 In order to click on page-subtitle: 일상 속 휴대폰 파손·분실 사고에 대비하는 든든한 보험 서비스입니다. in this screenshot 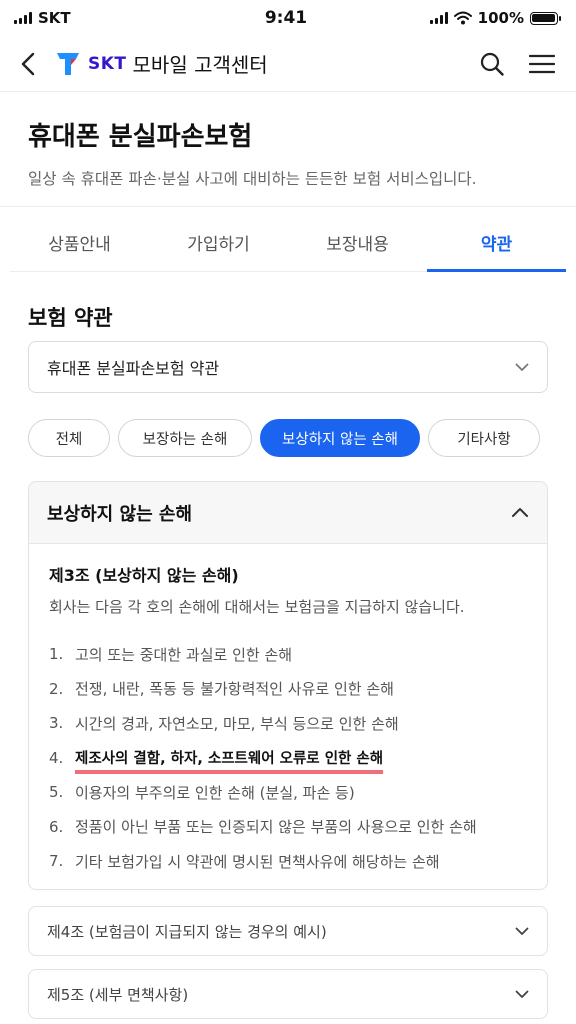, I will do `click(252, 179)`.